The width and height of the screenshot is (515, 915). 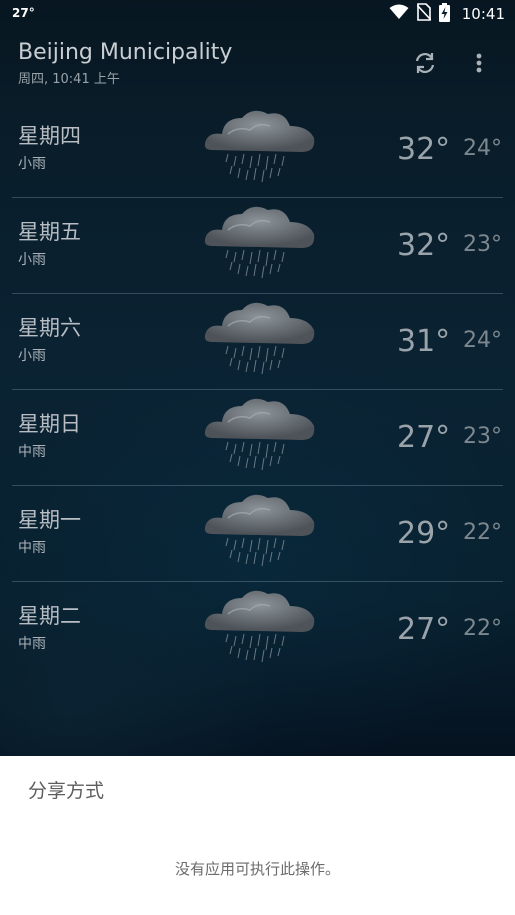 I want to click on last-updated: 周四, 10:41 上午, so click(x=69, y=79).